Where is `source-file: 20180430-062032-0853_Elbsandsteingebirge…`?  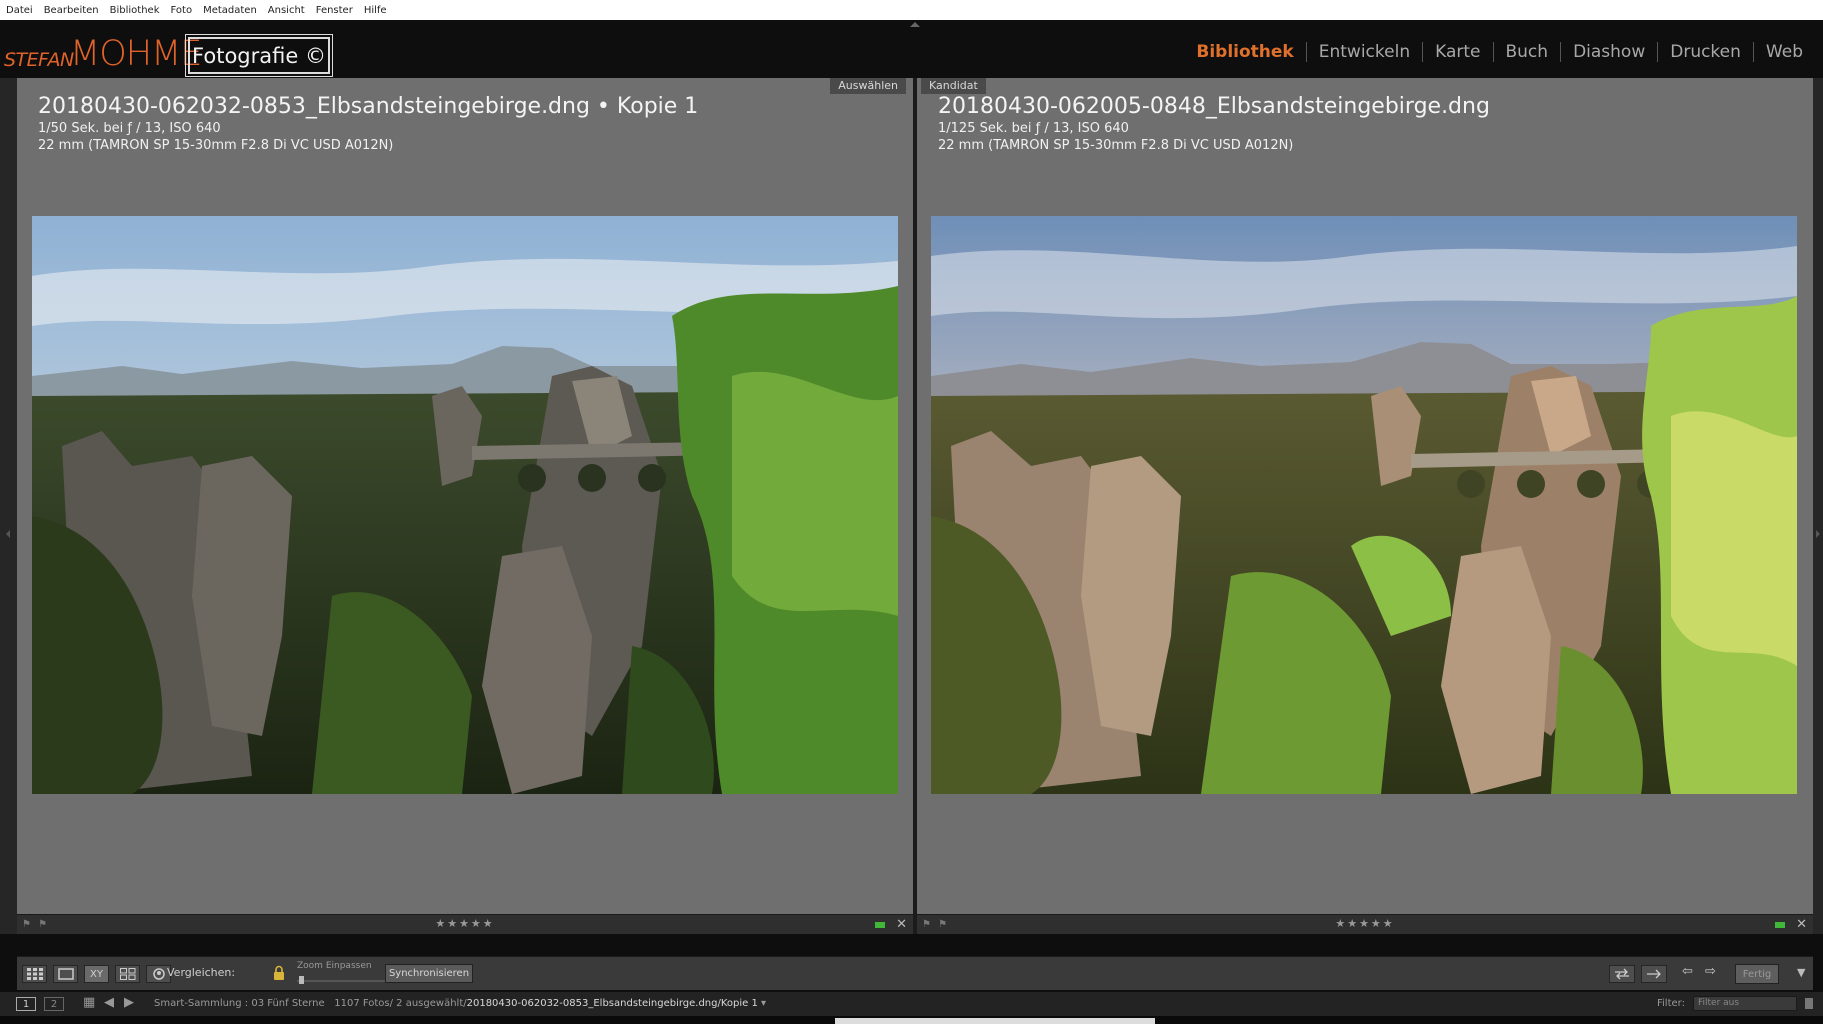 source-file: 20180430-062032-0853_Elbsandsteingebirge… is located at coordinates (612, 1003).